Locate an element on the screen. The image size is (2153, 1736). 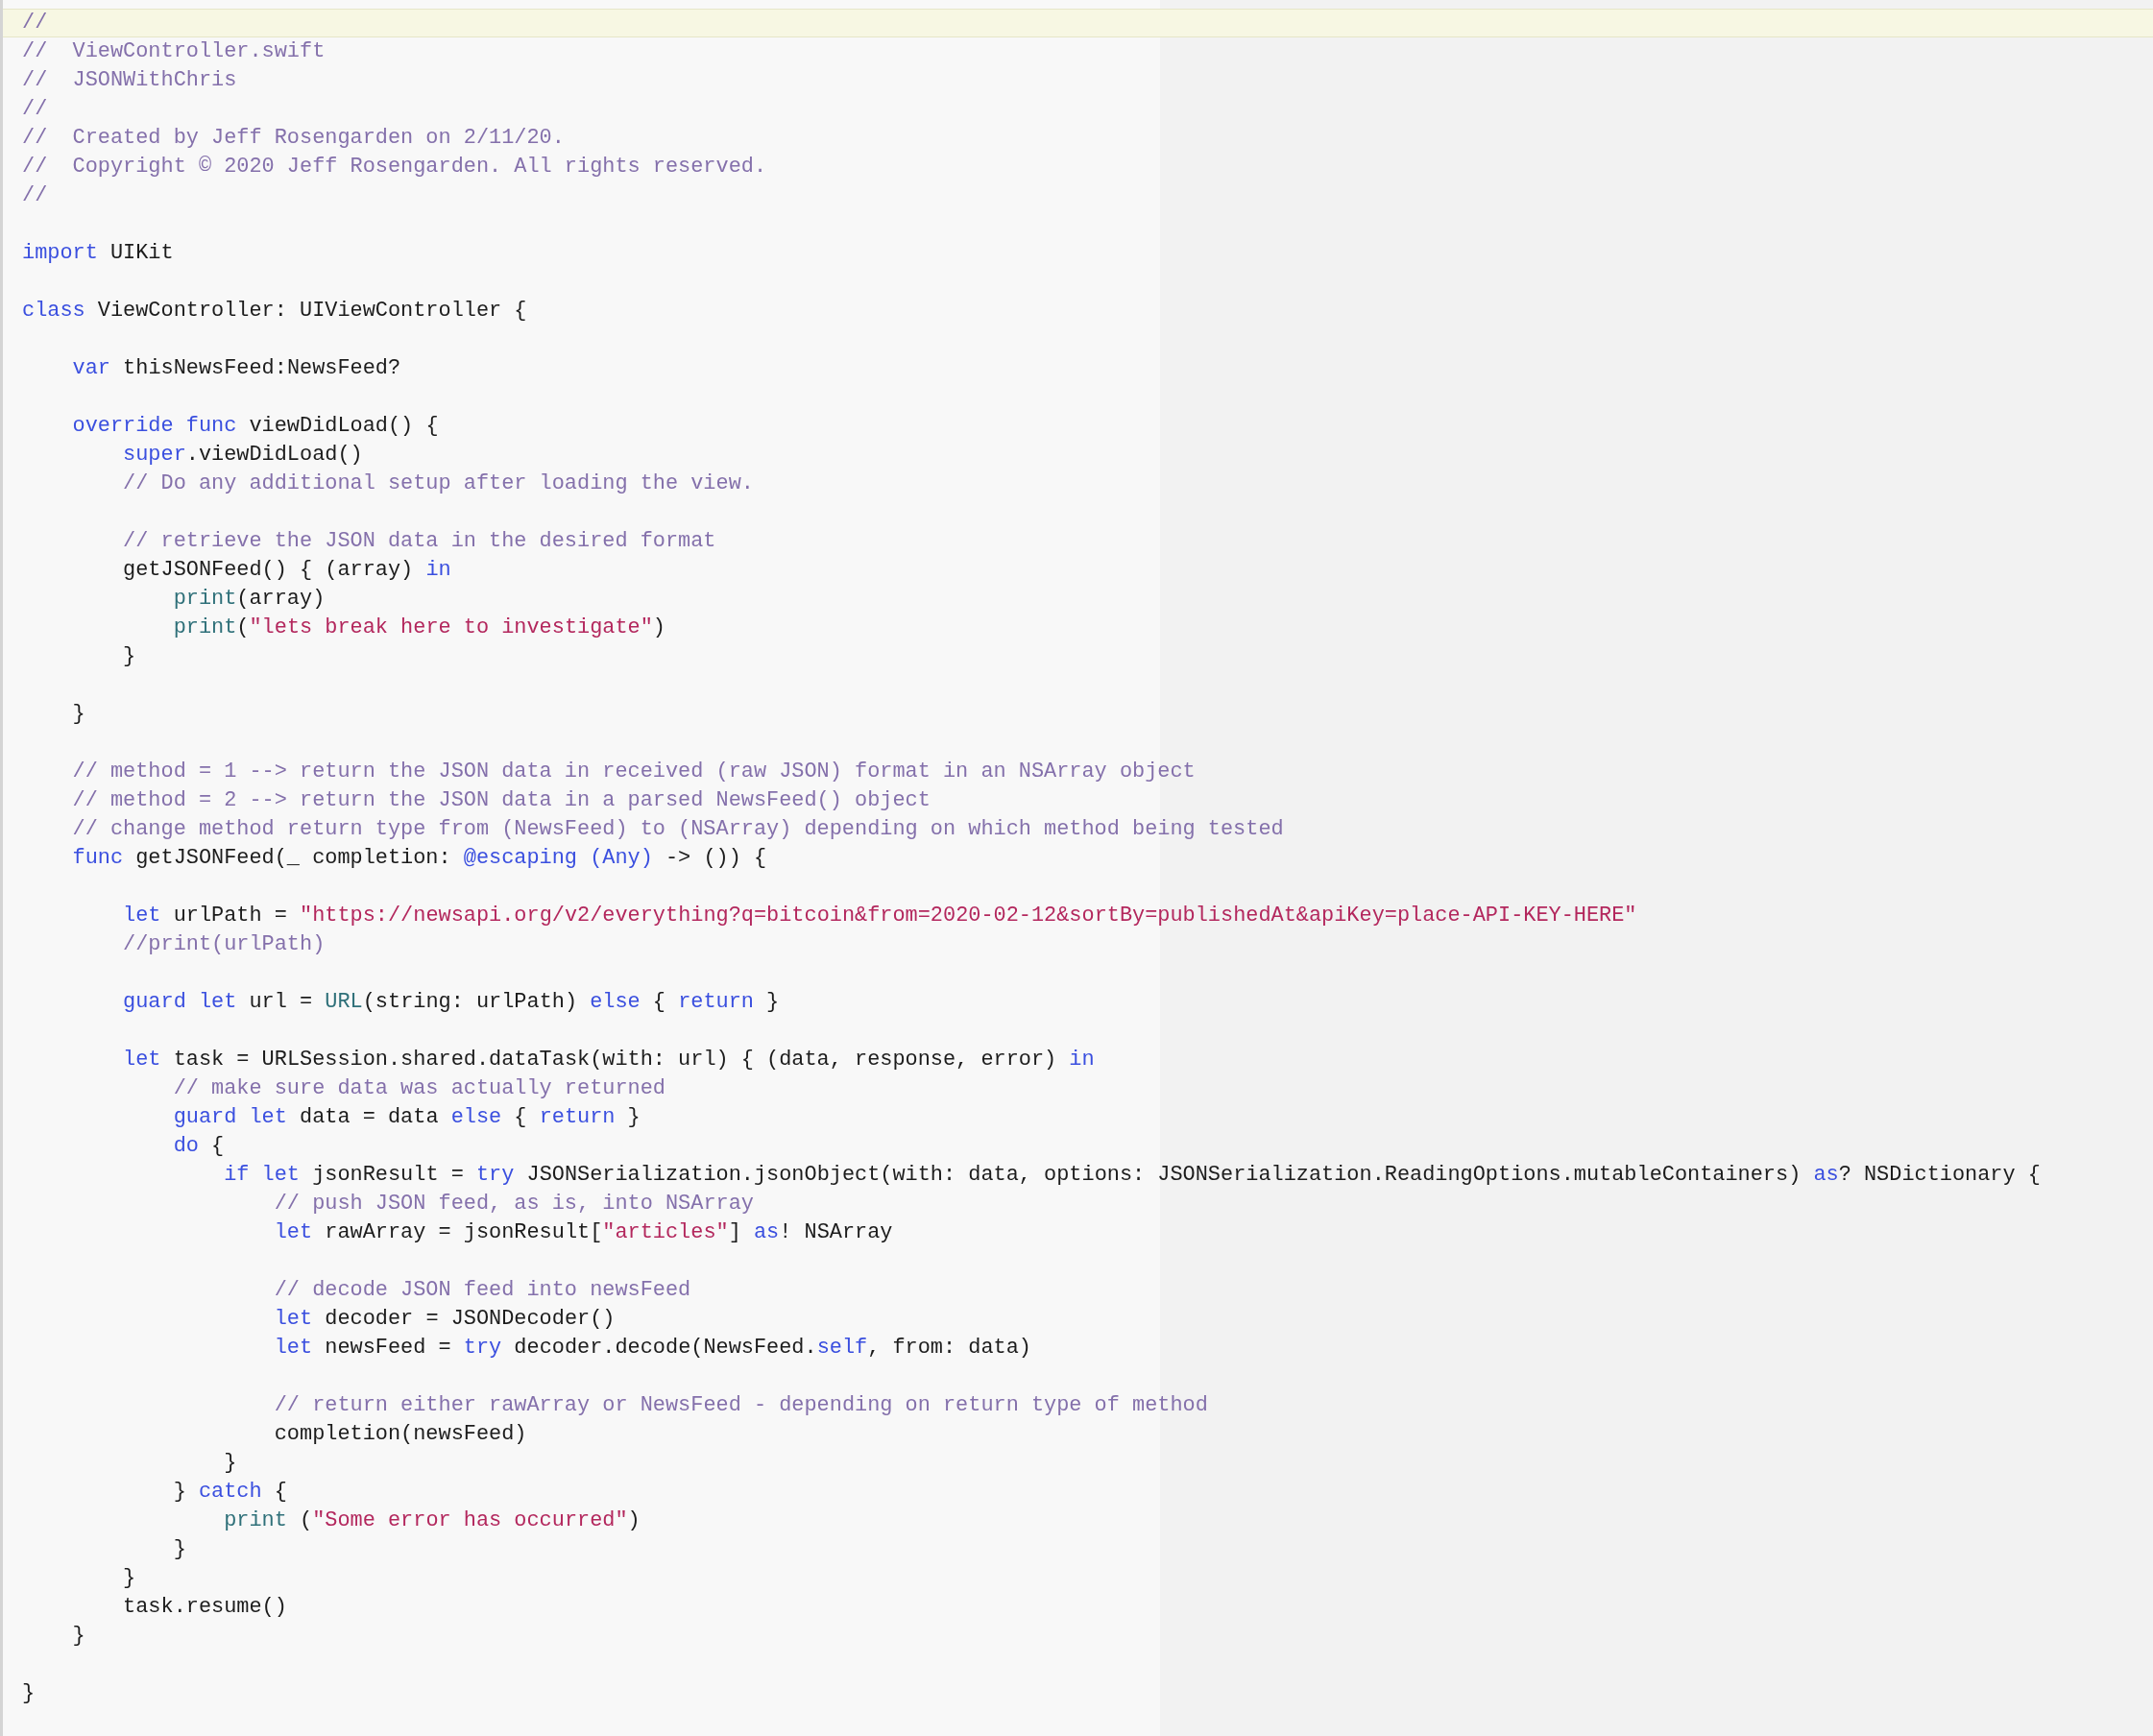
code-line: let decoder = JSONDecoder() is located at coordinates (445, 1319).